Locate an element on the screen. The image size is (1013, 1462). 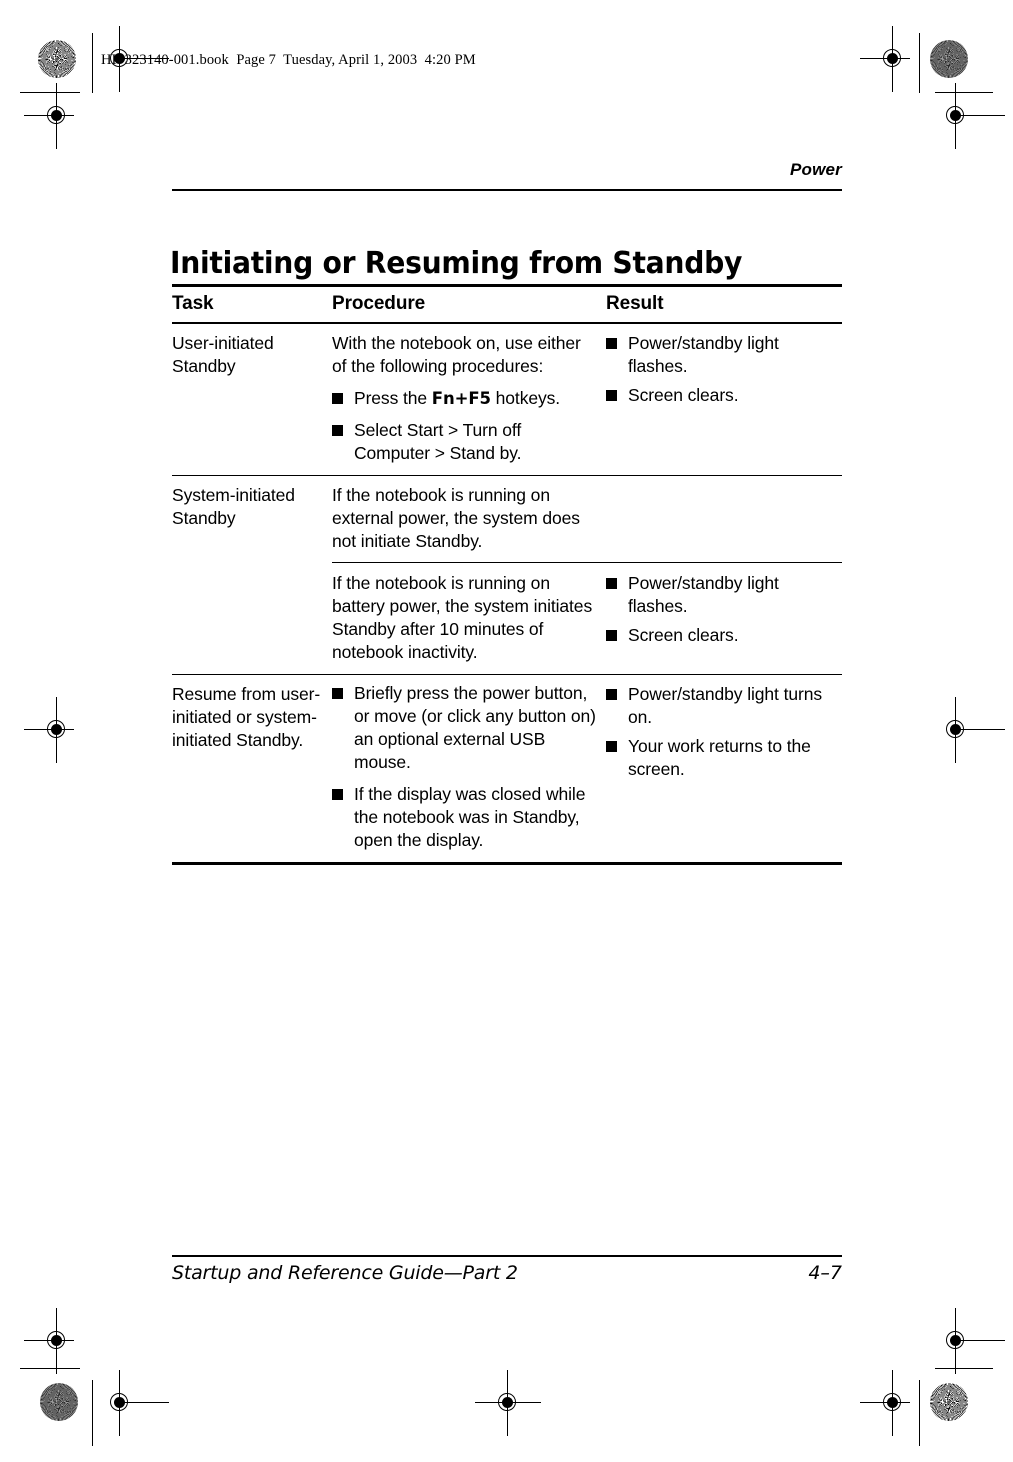
cell-task: System-initiated Standby is located at coordinates (252, 507).